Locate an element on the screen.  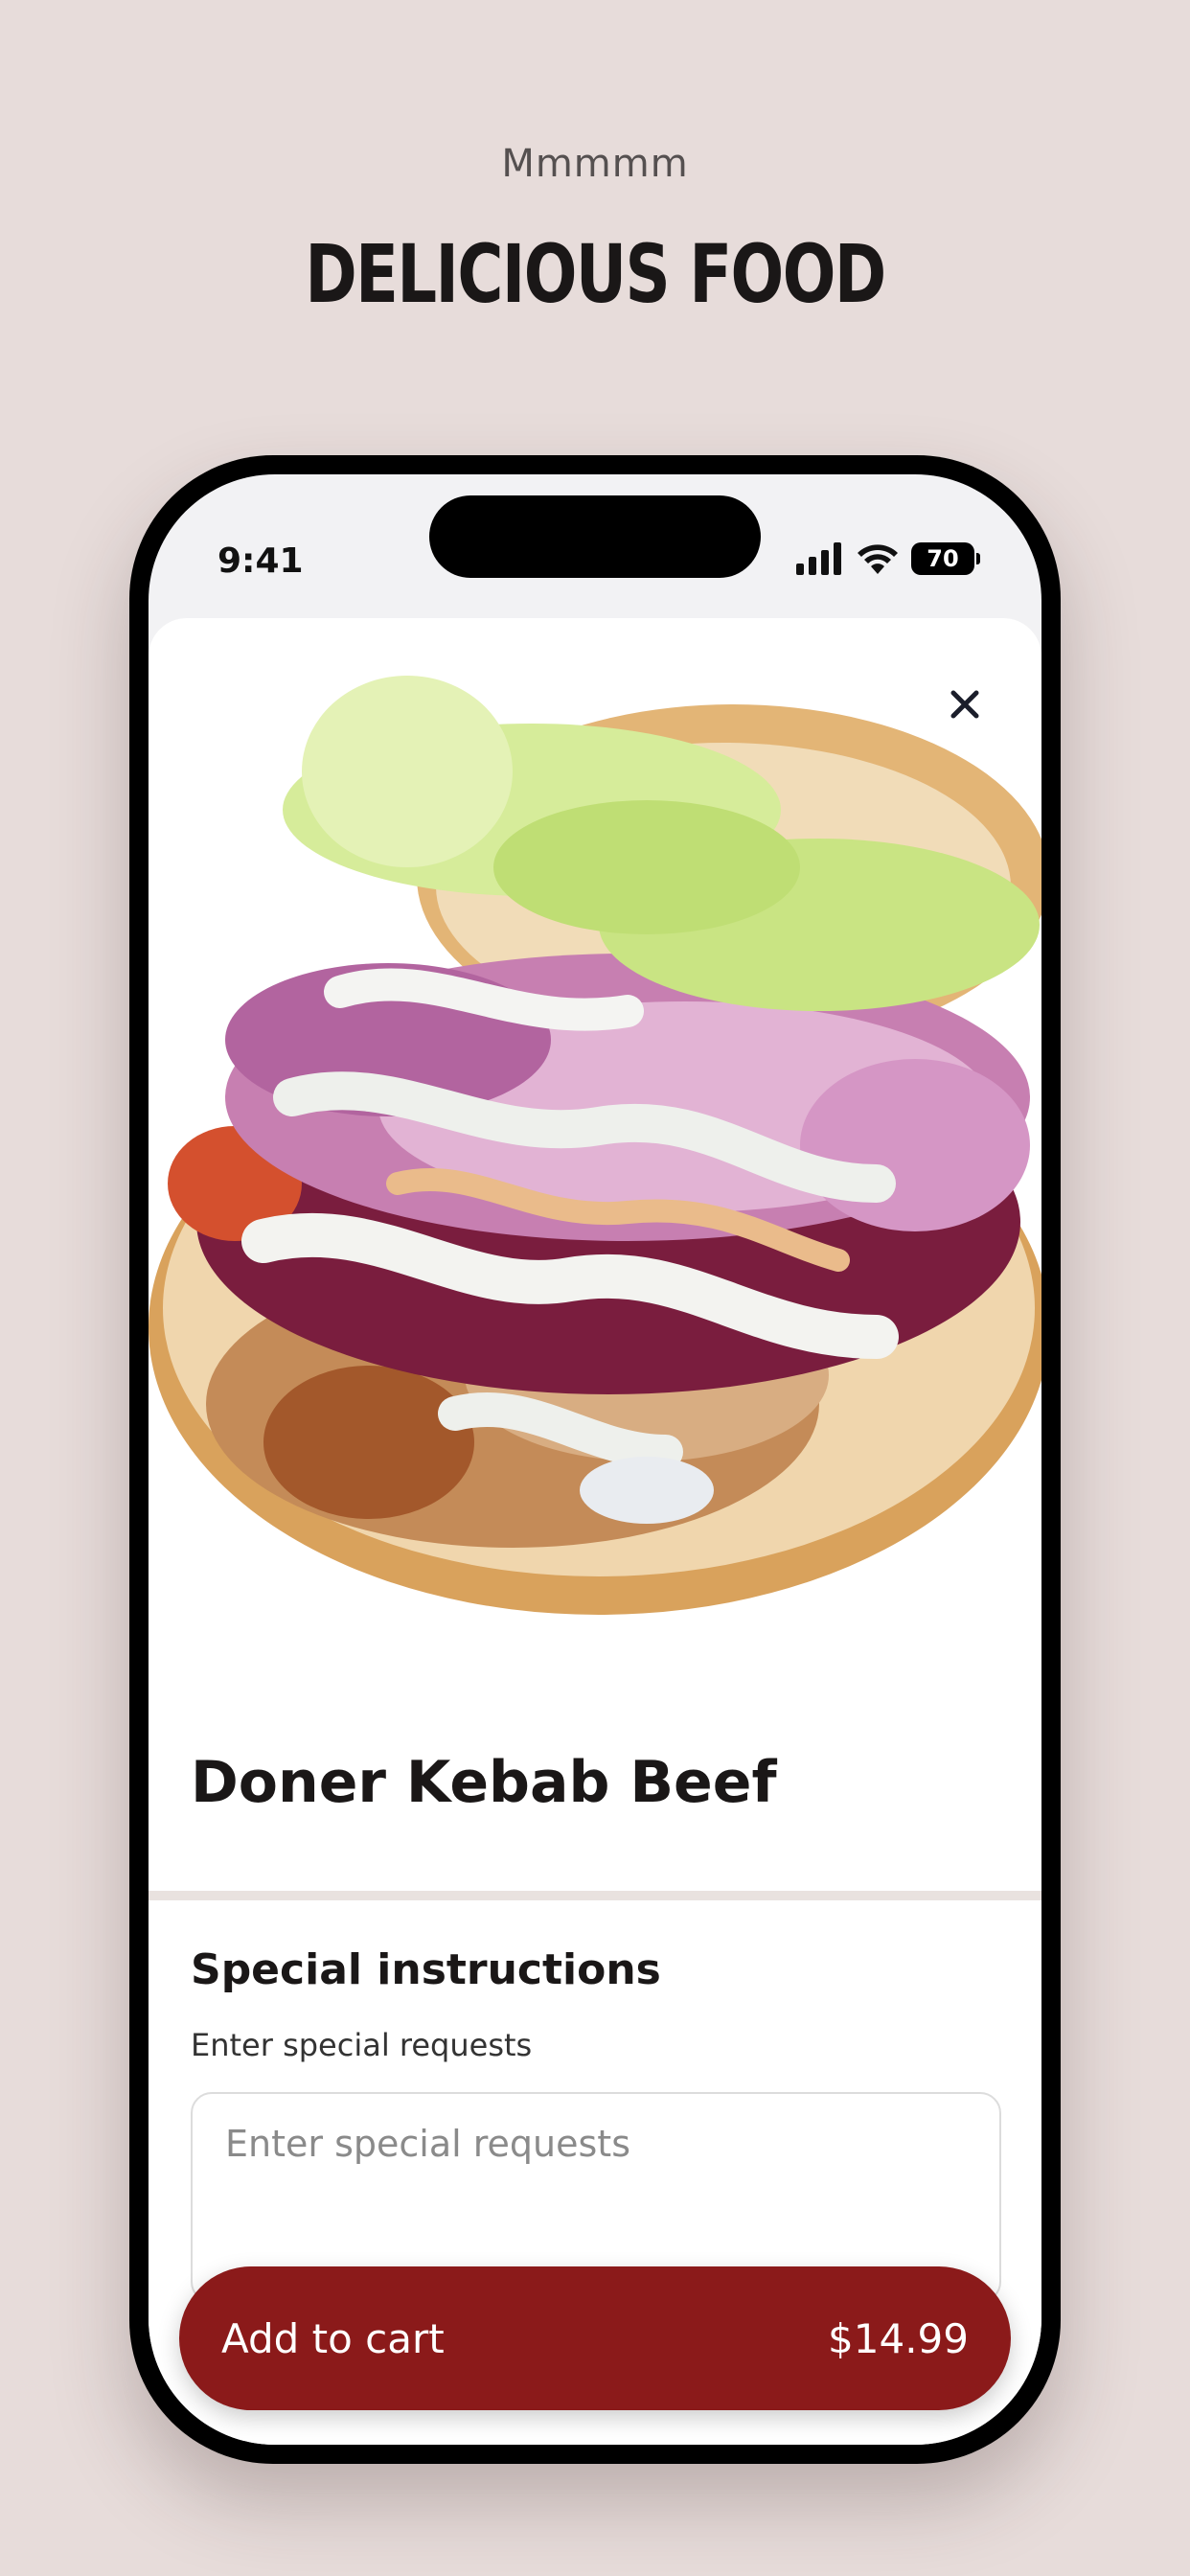
wifi-icon is located at coordinates (878, 559).